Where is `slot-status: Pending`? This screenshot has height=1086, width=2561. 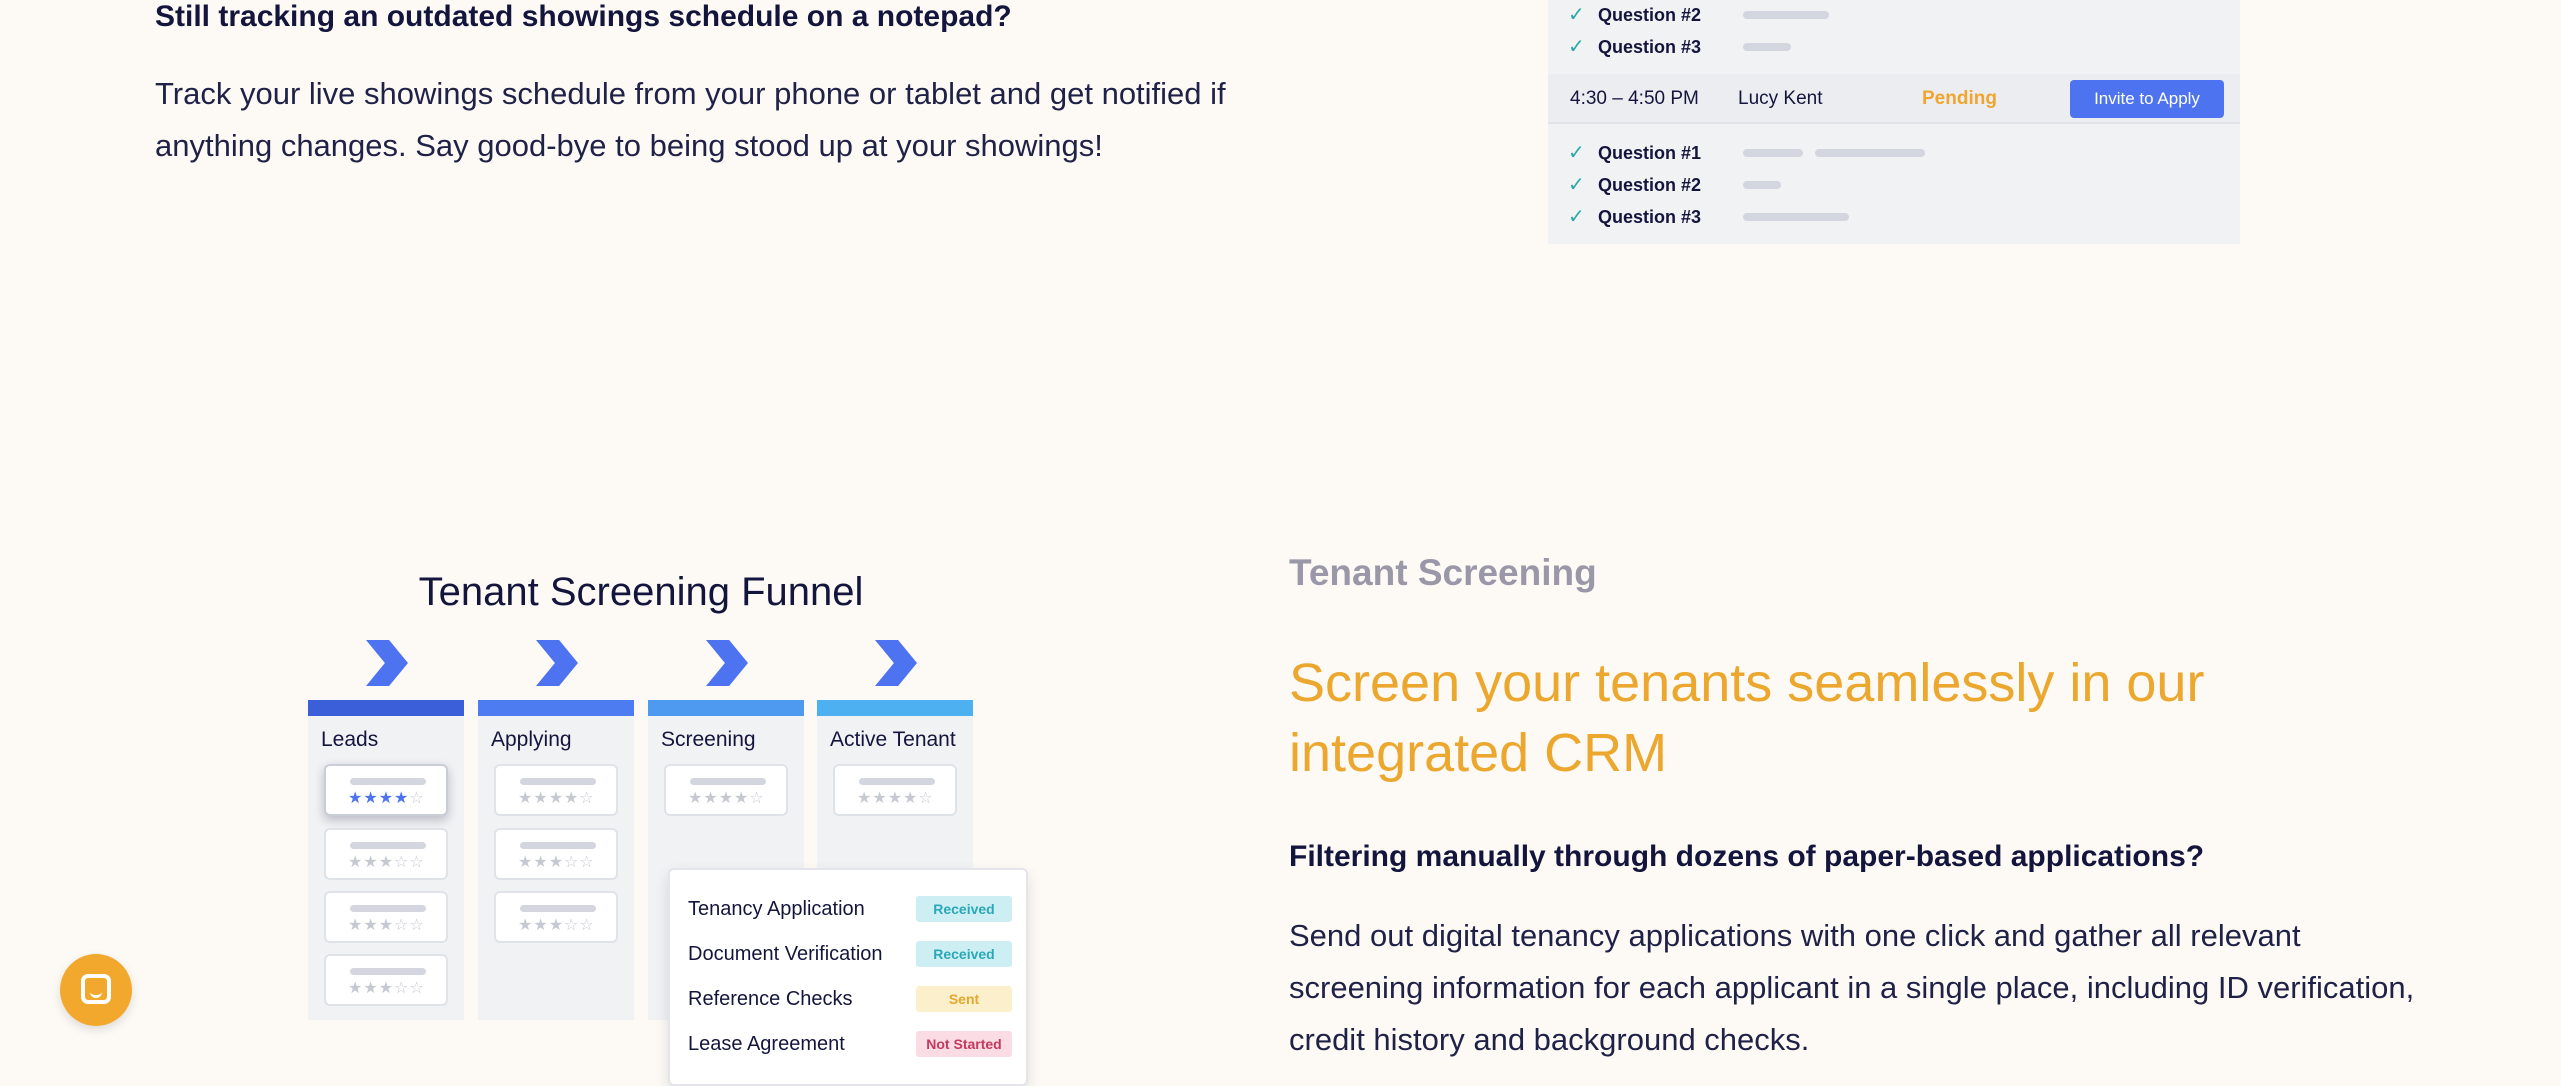 slot-status: Pending is located at coordinates (1959, 98).